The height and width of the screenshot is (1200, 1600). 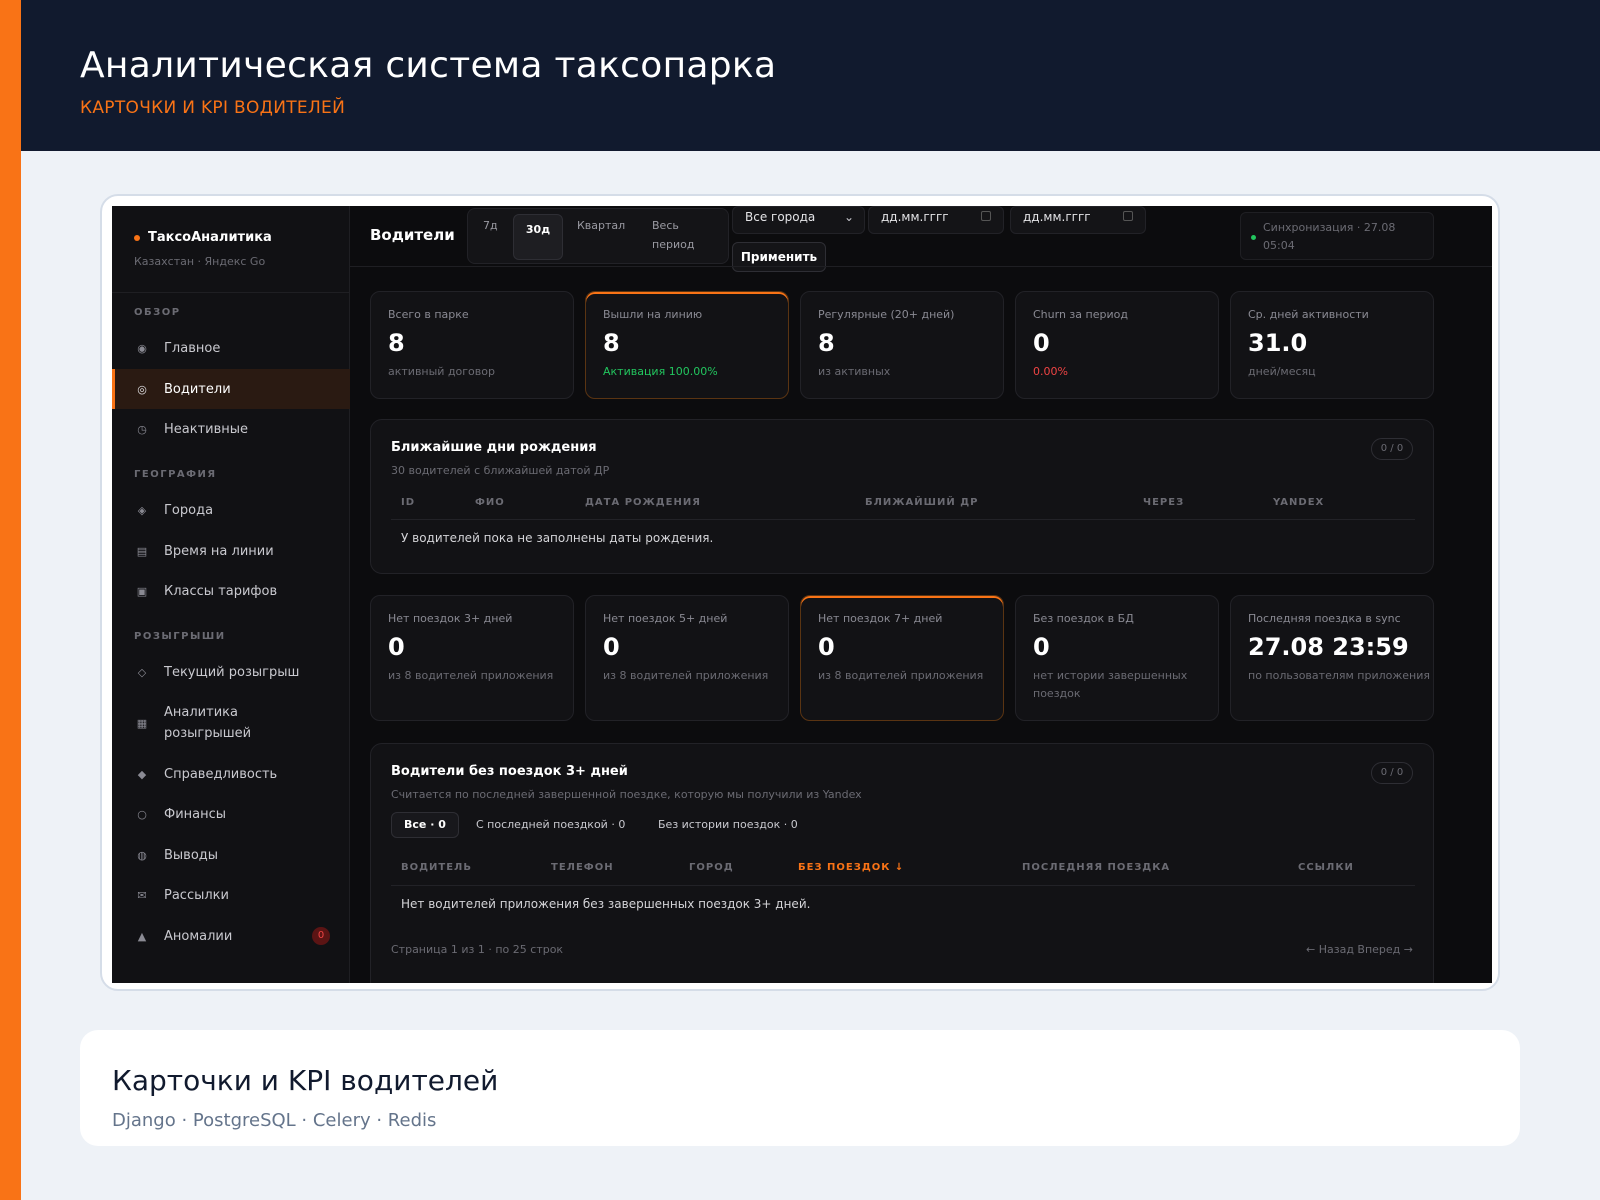 What do you see at coordinates (673, 235) in the screenshot?
I see `period-all: Весь период` at bounding box center [673, 235].